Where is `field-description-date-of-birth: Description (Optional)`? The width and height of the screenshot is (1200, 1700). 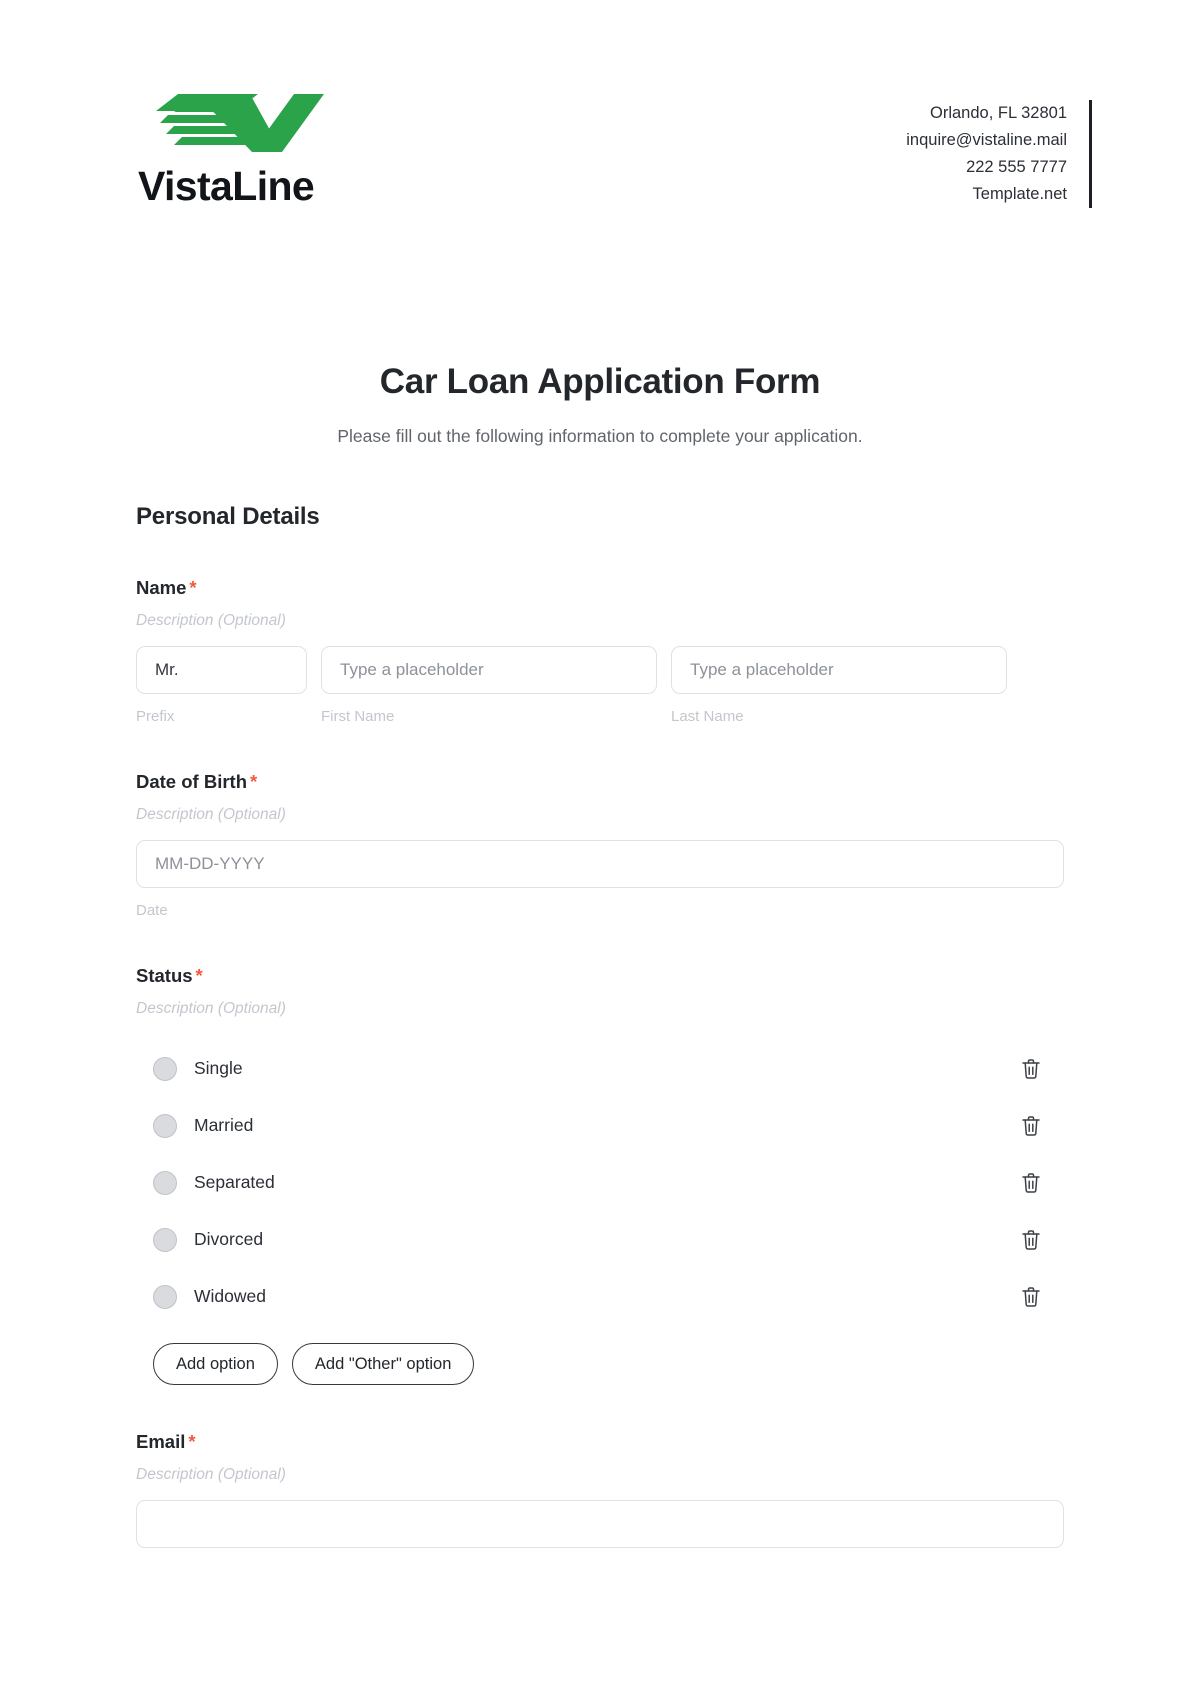 field-description-date-of-birth: Description (Optional) is located at coordinates (211, 814).